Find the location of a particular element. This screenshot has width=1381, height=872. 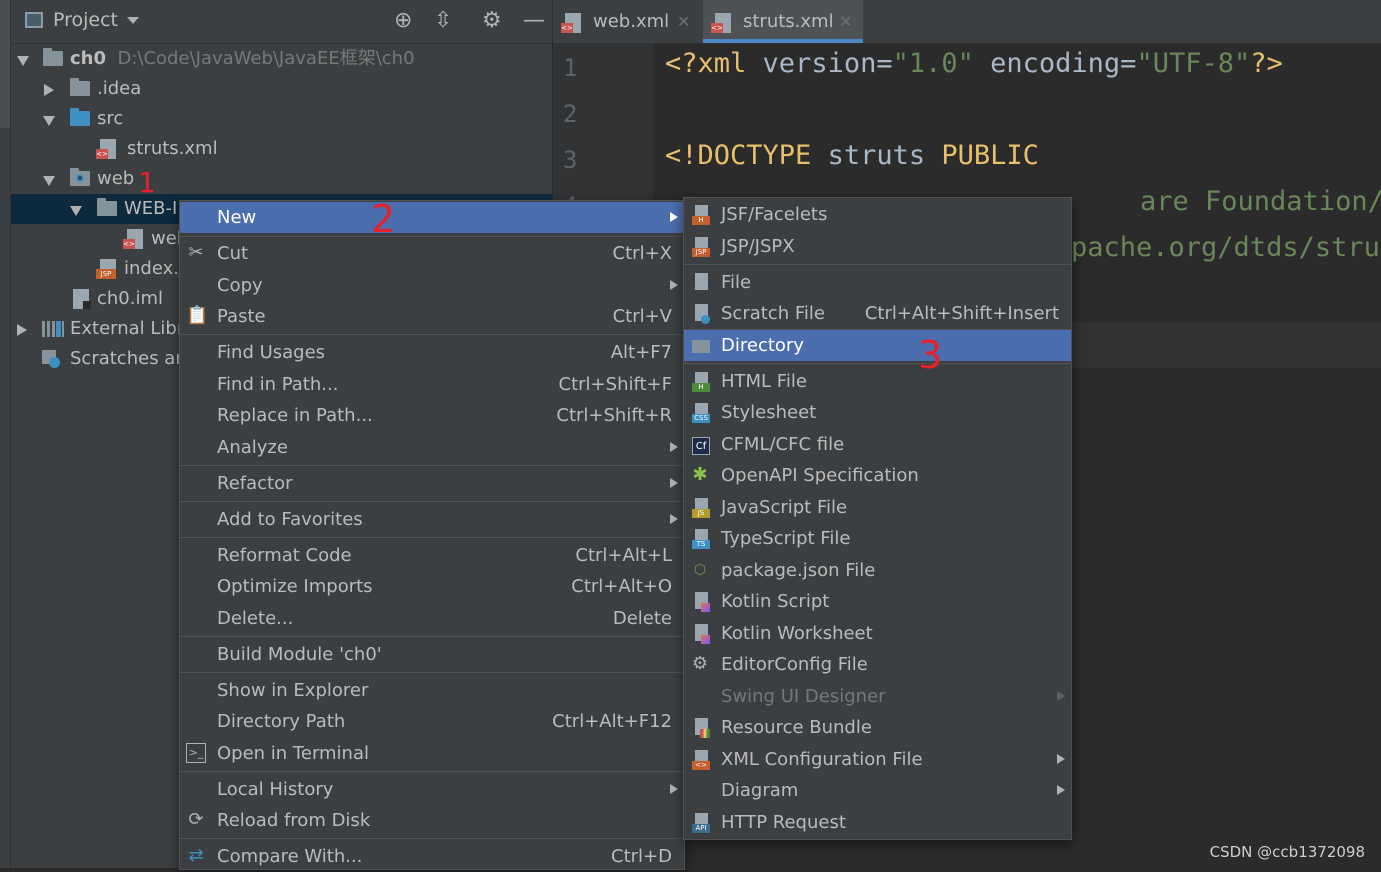

menu-item-open-in-terminal: >_ Open in Terminal is located at coordinates (432, 753).